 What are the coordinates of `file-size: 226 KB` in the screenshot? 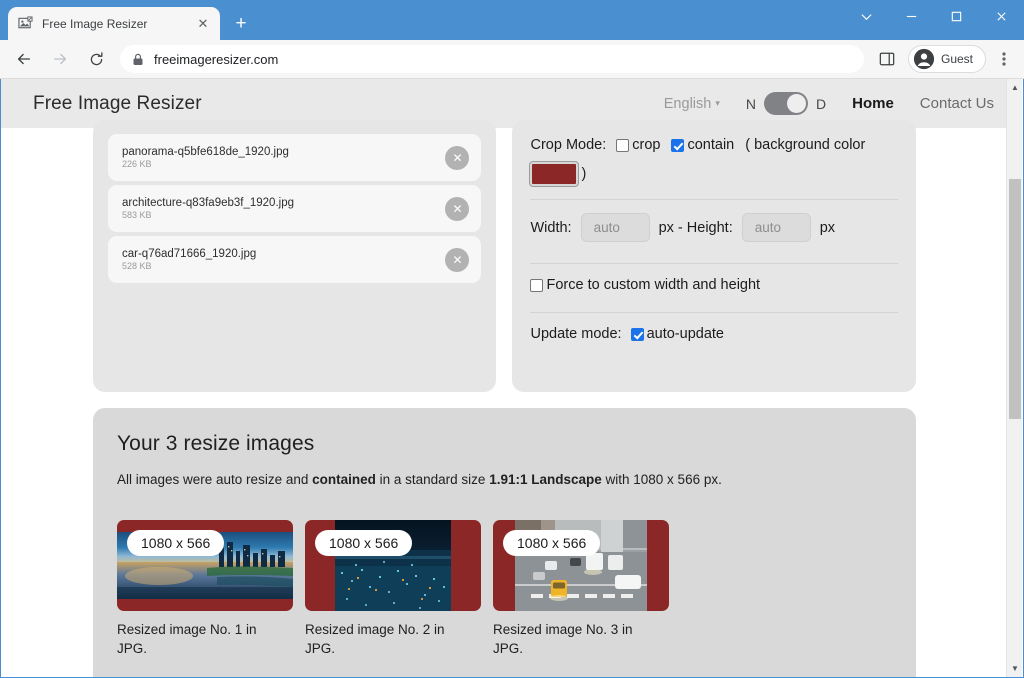 It's located at (137, 164).